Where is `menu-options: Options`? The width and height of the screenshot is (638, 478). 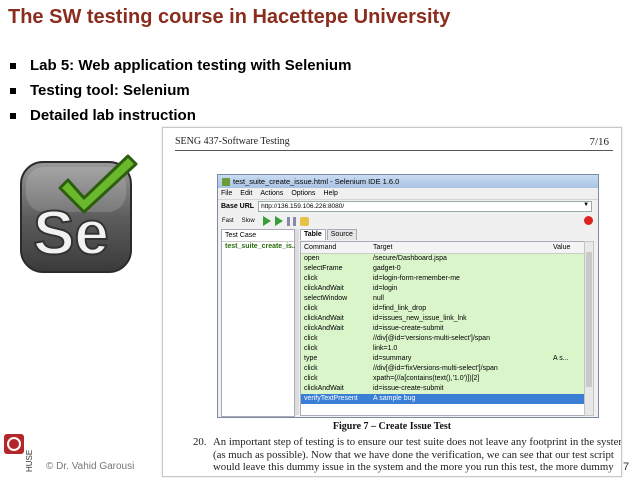 menu-options: Options is located at coordinates (303, 193).